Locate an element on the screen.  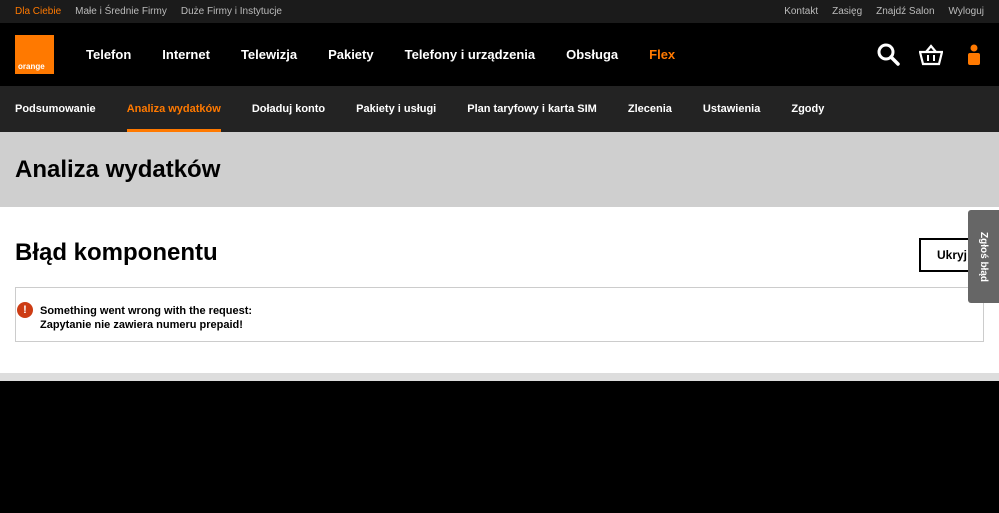
segment-link-sme: Małe i Średnie Firmy is located at coordinates (121, 11).